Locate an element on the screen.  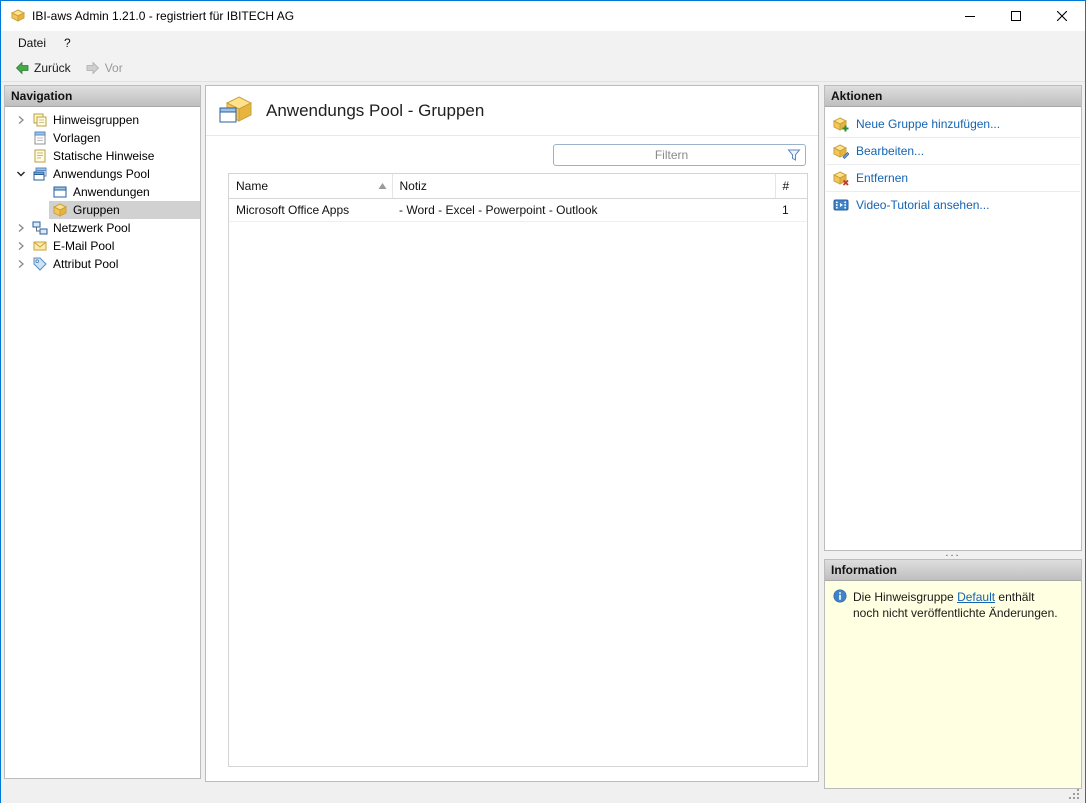
default-group-link: Default is located at coordinates (976, 597).